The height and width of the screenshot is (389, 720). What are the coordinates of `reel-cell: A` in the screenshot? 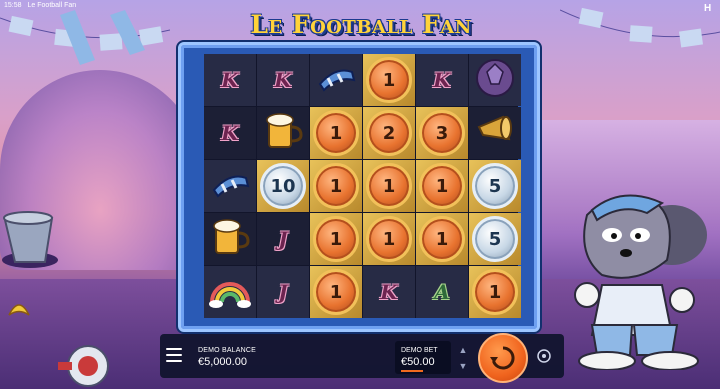 It's located at (442, 292).